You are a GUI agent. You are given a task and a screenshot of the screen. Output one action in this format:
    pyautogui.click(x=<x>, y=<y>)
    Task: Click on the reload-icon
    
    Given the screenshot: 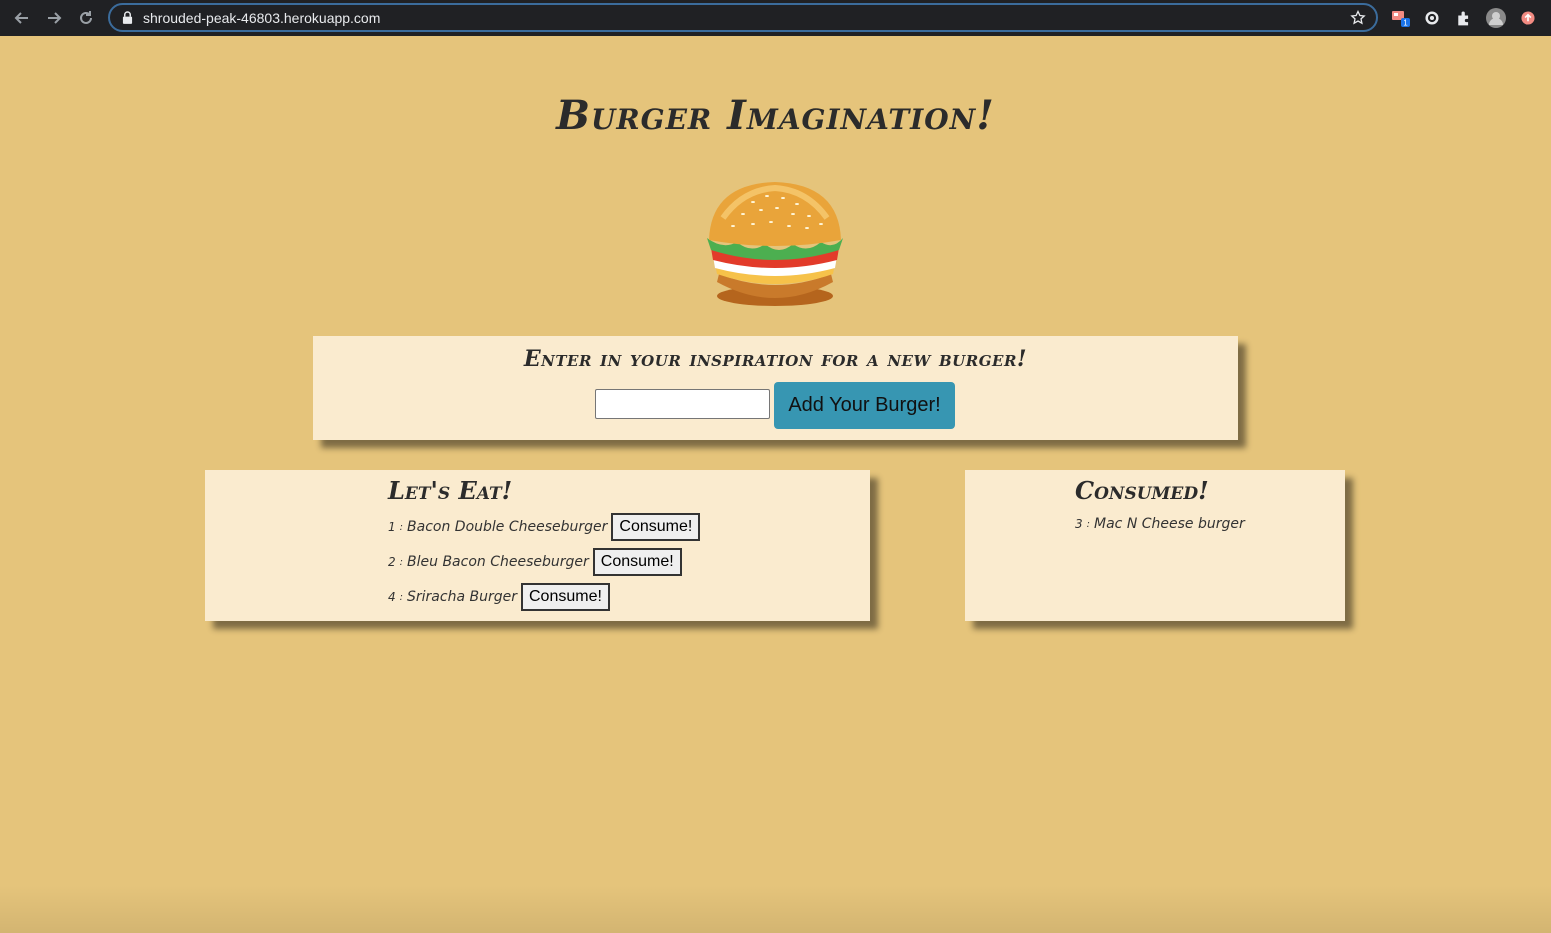 What is the action you would take?
    pyautogui.click(x=86, y=17)
    